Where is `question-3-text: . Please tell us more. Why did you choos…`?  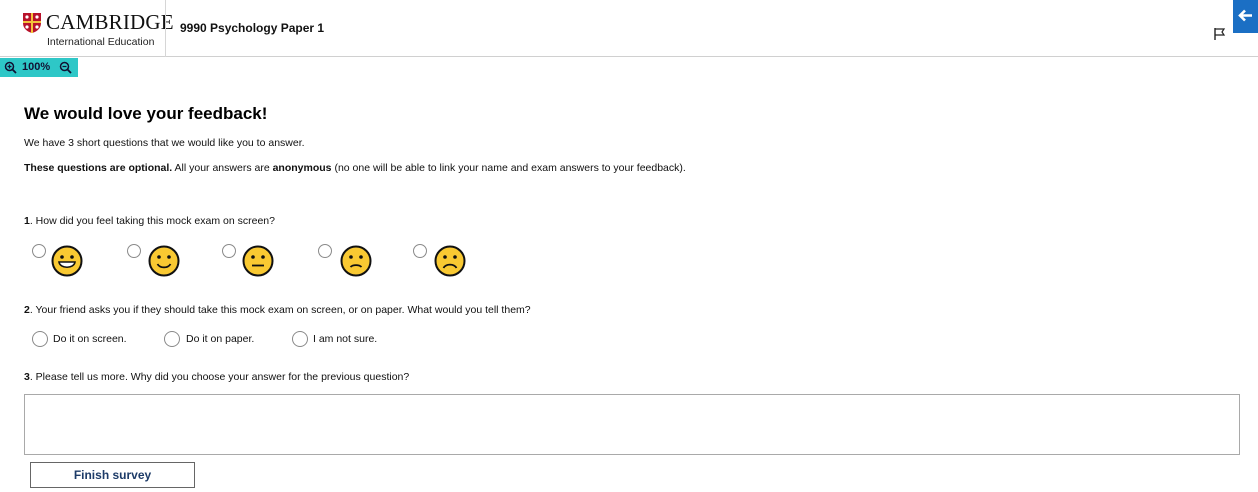 question-3-text: . Please tell us more. Why did you choos… is located at coordinates (219, 377).